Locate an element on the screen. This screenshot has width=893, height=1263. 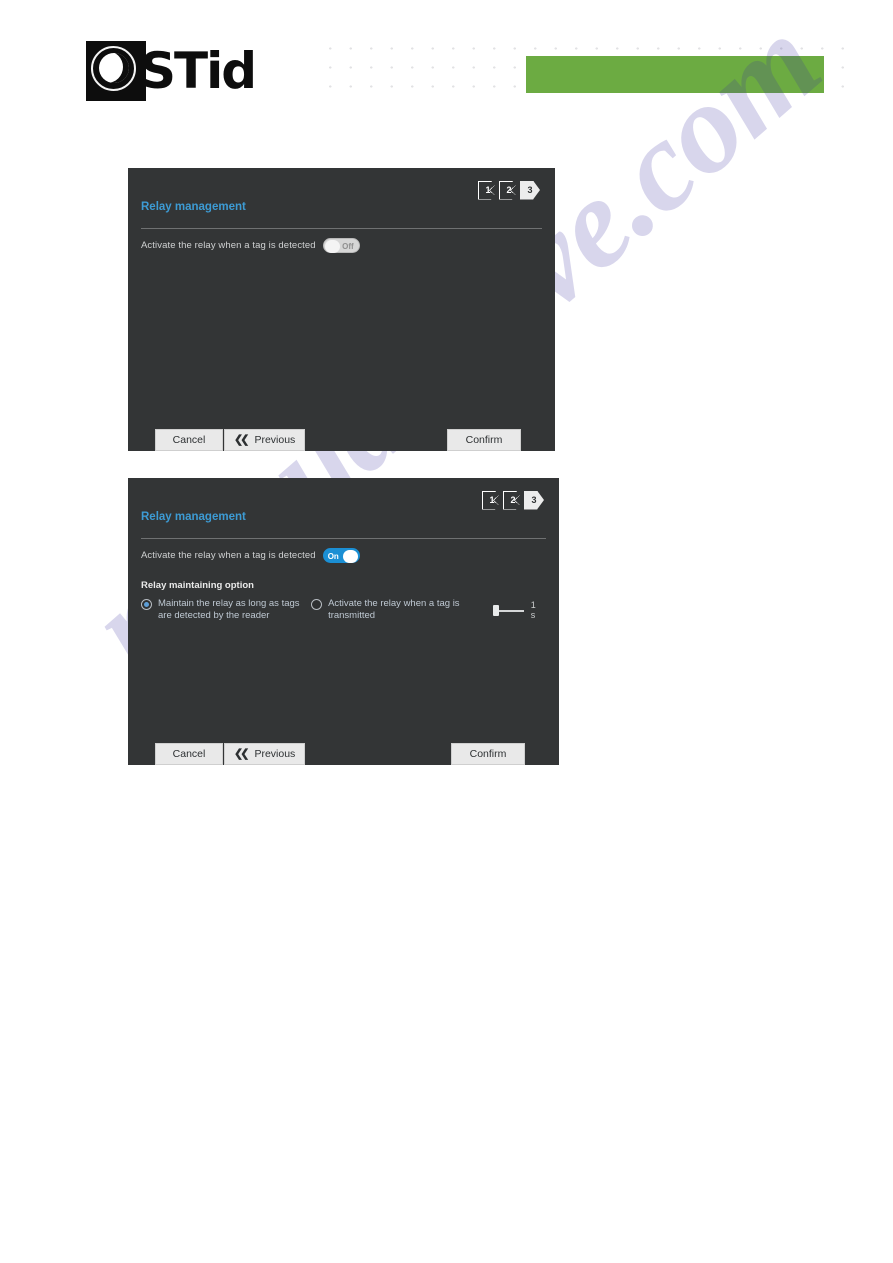
relay-activate-toggle: On is located at coordinates (341, 555).